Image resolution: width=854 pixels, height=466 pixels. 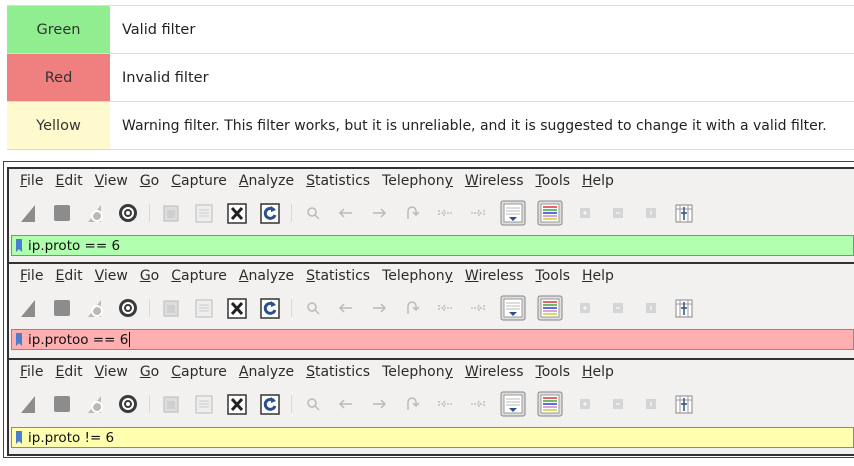 What do you see at coordinates (432, 437) in the screenshot?
I see `display-filter-bar: ip.proto != 6` at bounding box center [432, 437].